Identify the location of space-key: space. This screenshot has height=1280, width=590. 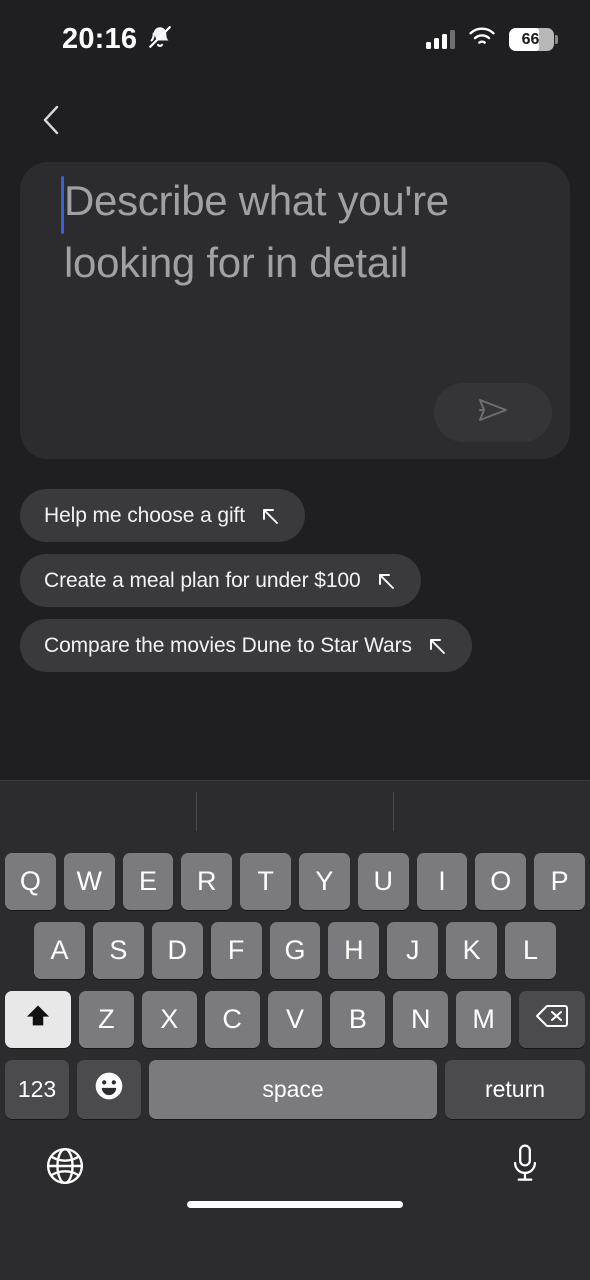
(293, 1089).